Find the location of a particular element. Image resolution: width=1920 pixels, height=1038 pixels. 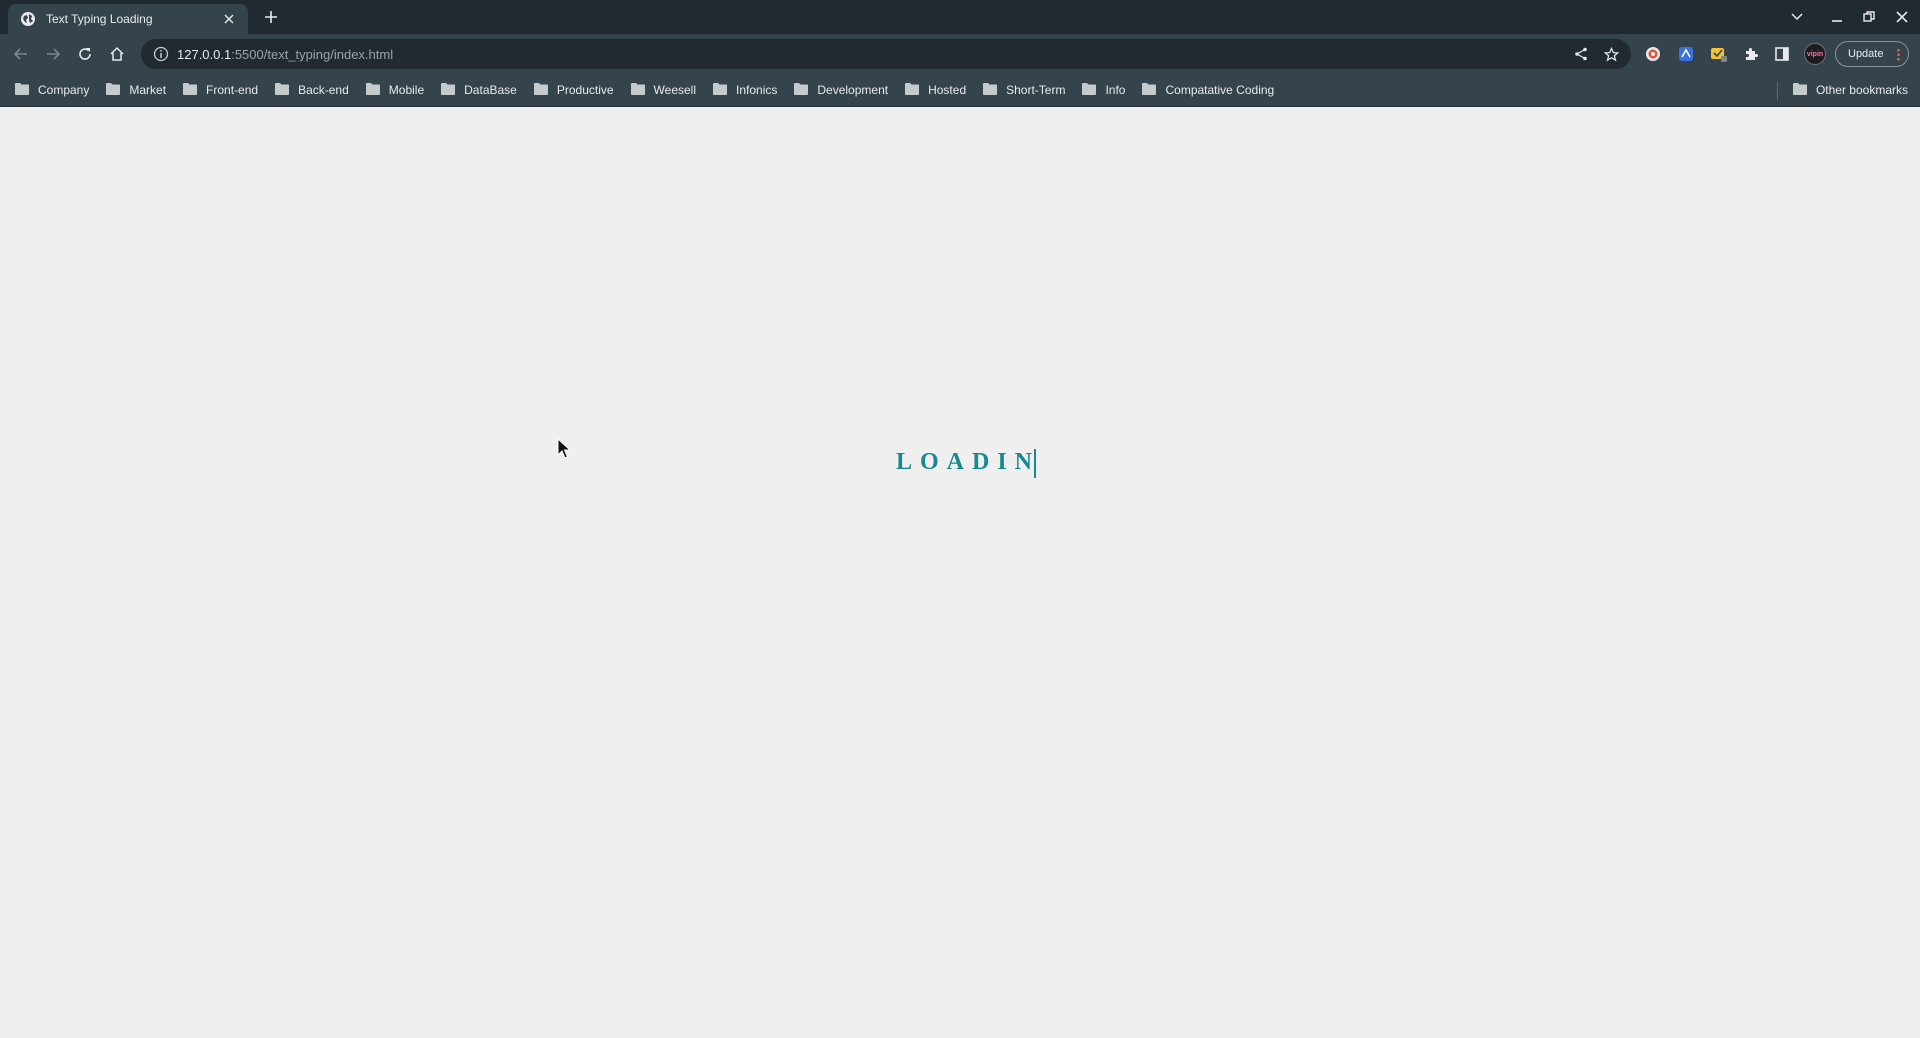

other-bookmarks-label: Other bookmarks is located at coordinates (1861, 90).